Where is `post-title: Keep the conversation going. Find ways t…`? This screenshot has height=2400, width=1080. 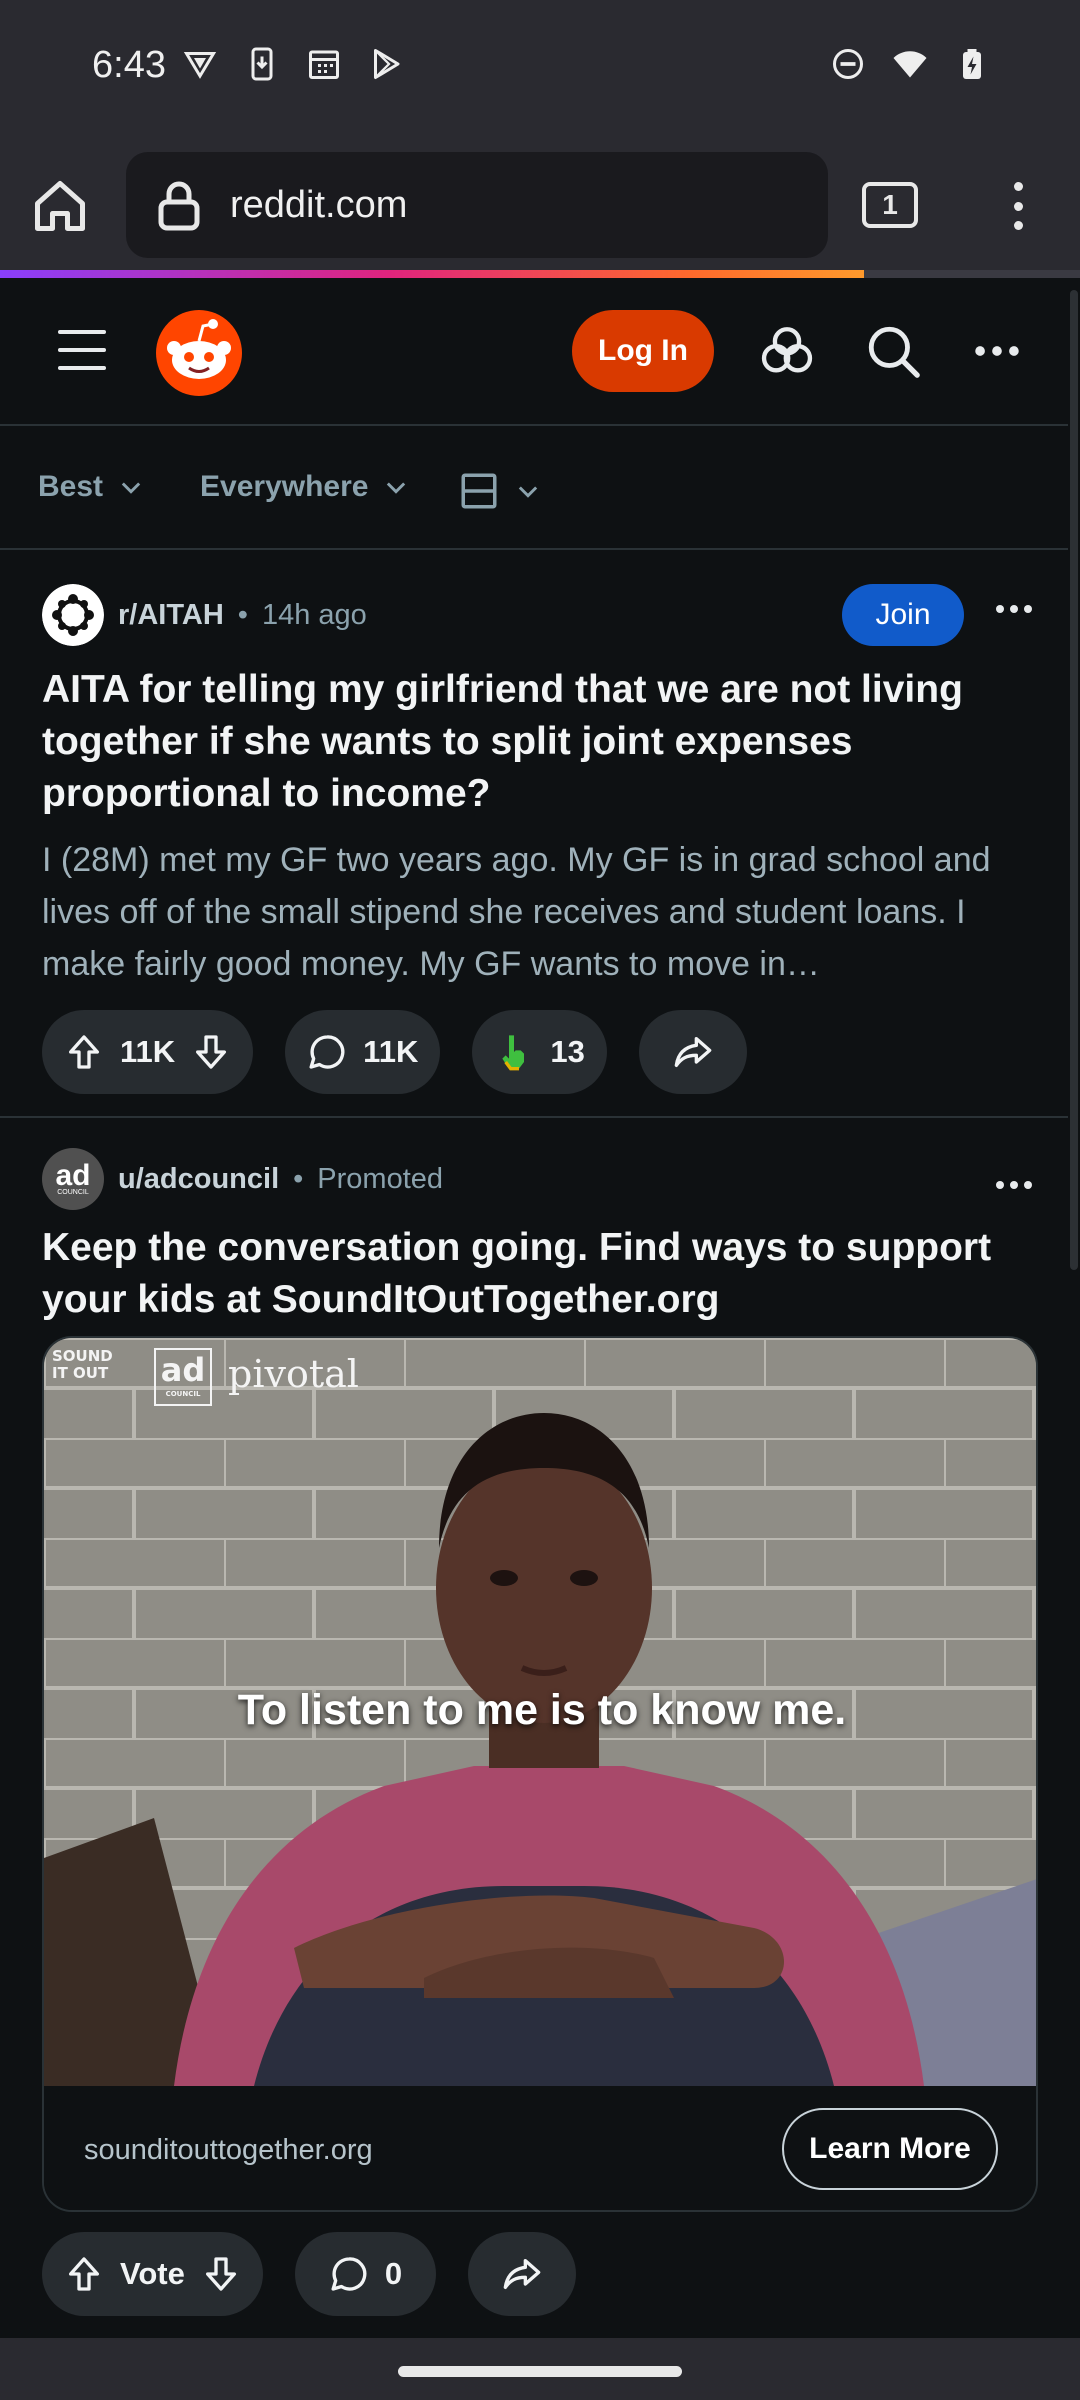 post-title: Keep the conversation going. Find ways t… is located at coordinates (537, 1274).